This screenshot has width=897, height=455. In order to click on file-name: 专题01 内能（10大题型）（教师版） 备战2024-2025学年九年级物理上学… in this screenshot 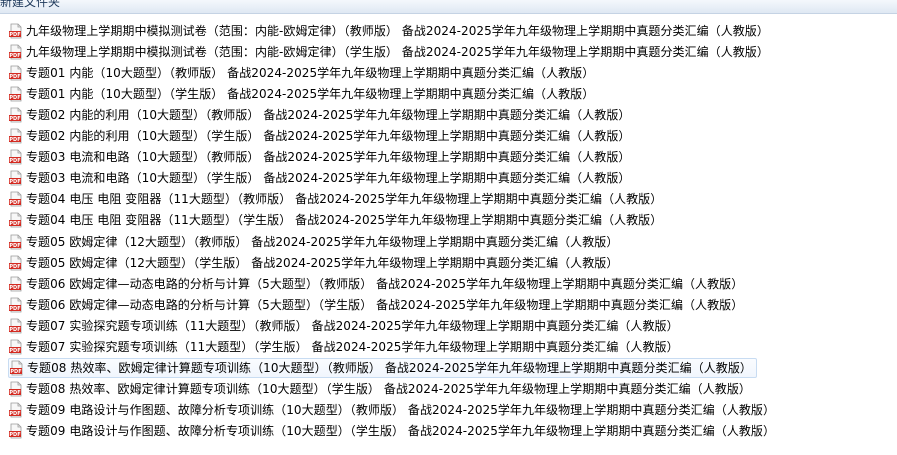, I will do `click(310, 73)`.